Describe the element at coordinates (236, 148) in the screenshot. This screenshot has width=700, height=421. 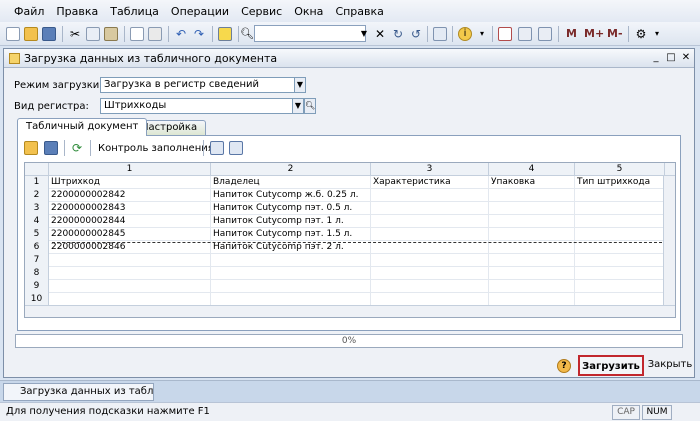
I see `move-down-icon` at that location.